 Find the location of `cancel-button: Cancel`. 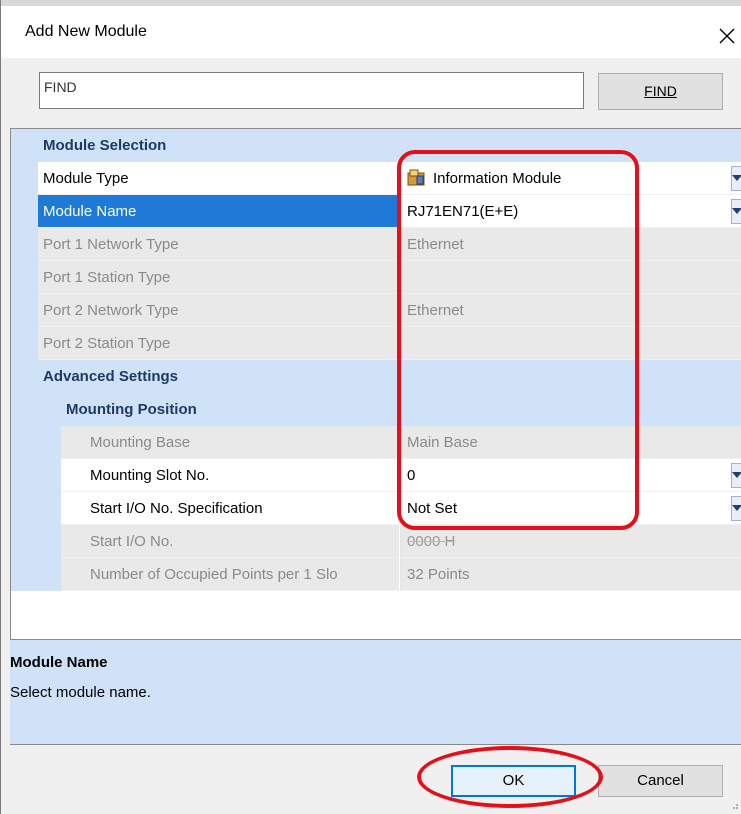

cancel-button: Cancel is located at coordinates (660, 781).